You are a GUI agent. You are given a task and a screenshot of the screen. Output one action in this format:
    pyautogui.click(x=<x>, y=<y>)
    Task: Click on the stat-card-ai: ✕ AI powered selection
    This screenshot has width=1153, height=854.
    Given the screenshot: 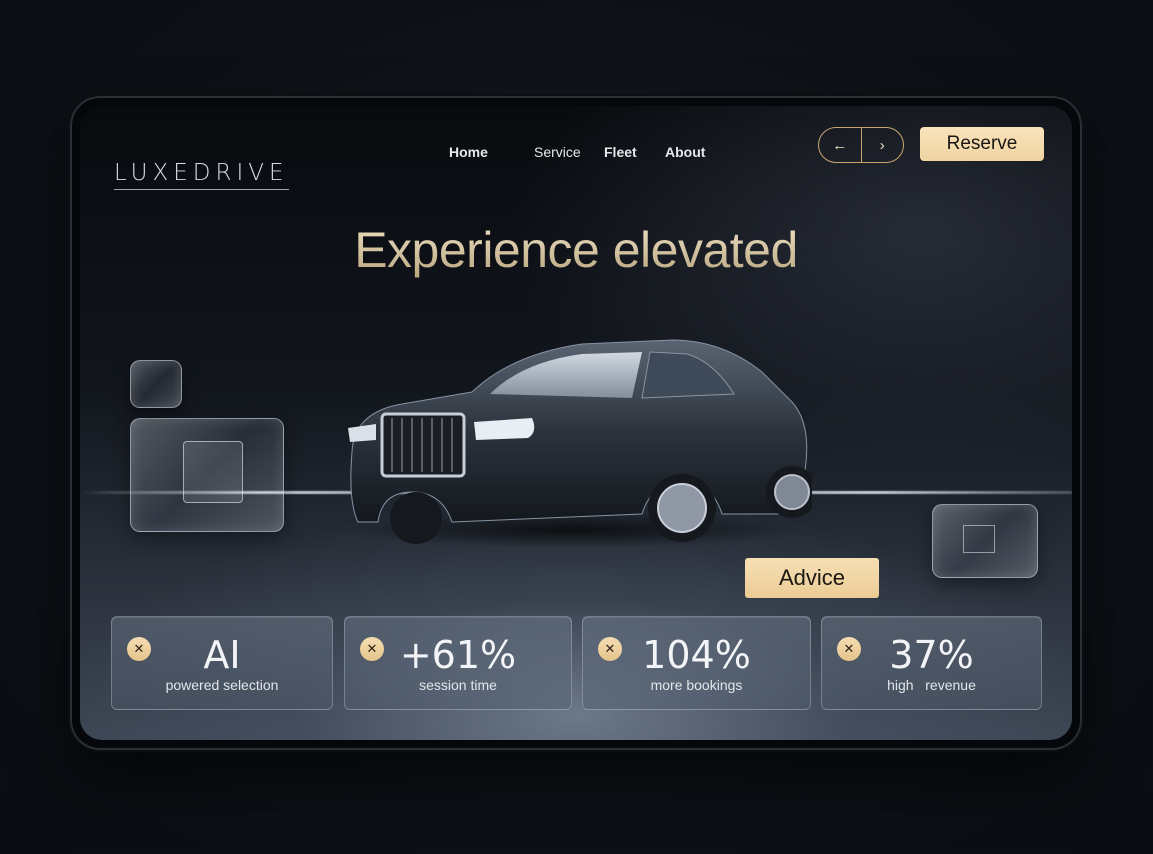 What is the action you would take?
    pyautogui.click(x=222, y=663)
    